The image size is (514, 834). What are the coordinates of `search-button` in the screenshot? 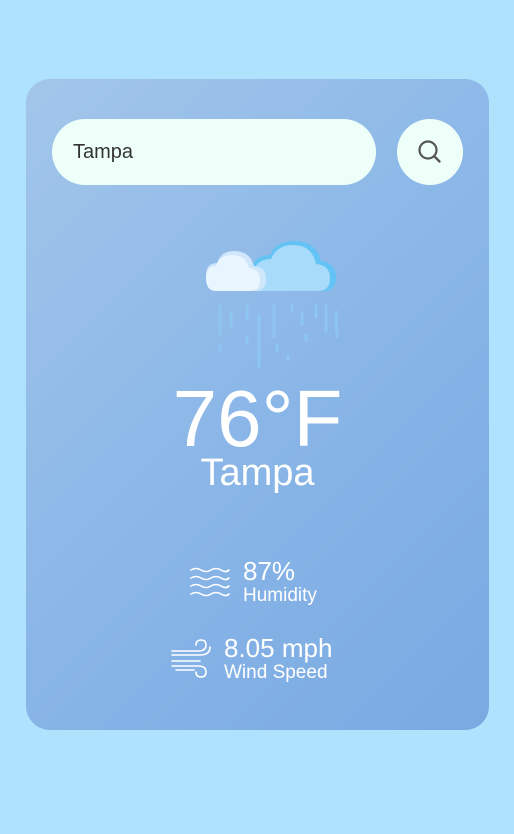 It's located at (430, 152).